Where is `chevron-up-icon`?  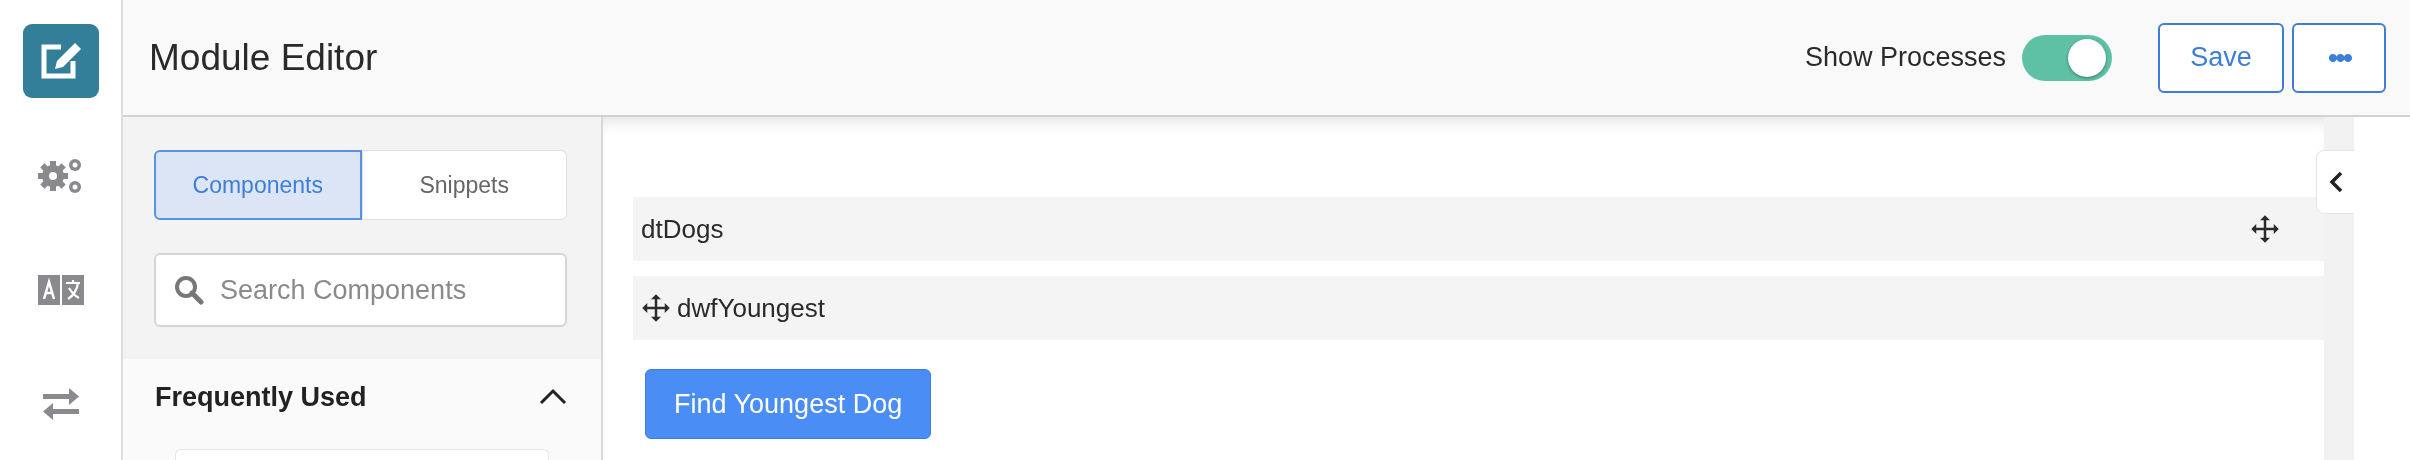
chevron-up-icon is located at coordinates (553, 397).